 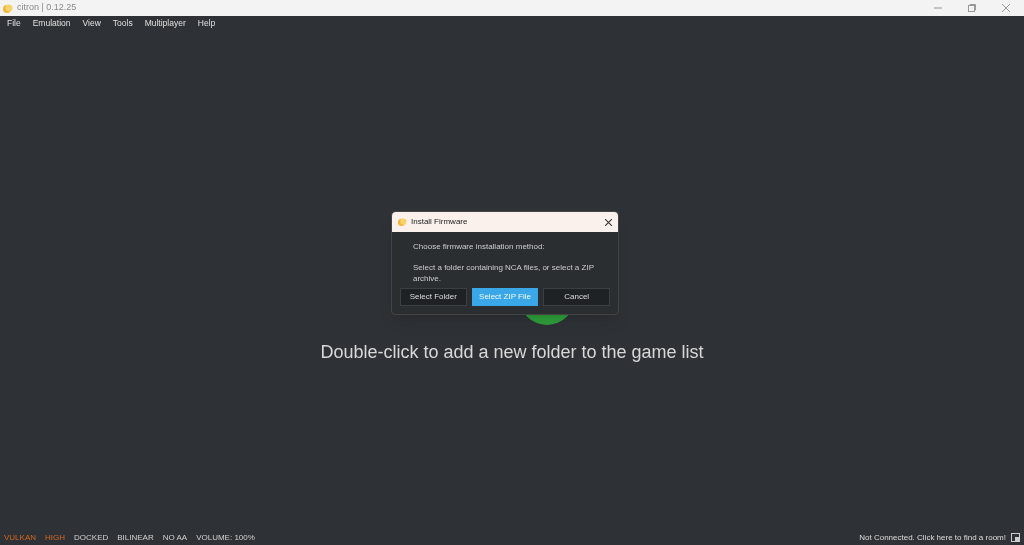 What do you see at coordinates (206, 23) in the screenshot?
I see `menu-item: Help` at bounding box center [206, 23].